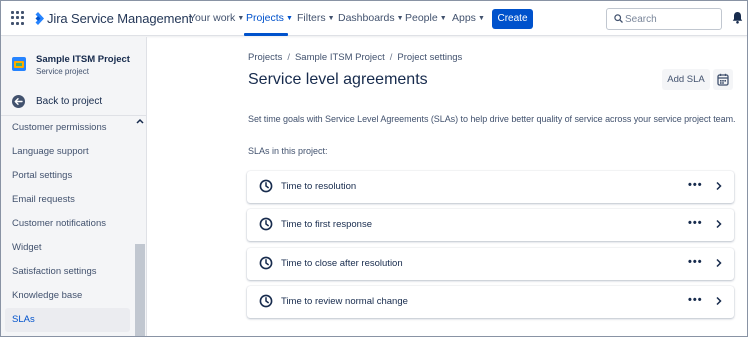 The height and width of the screenshot is (337, 748). I want to click on scrollbar-thumb, so click(140, 290).